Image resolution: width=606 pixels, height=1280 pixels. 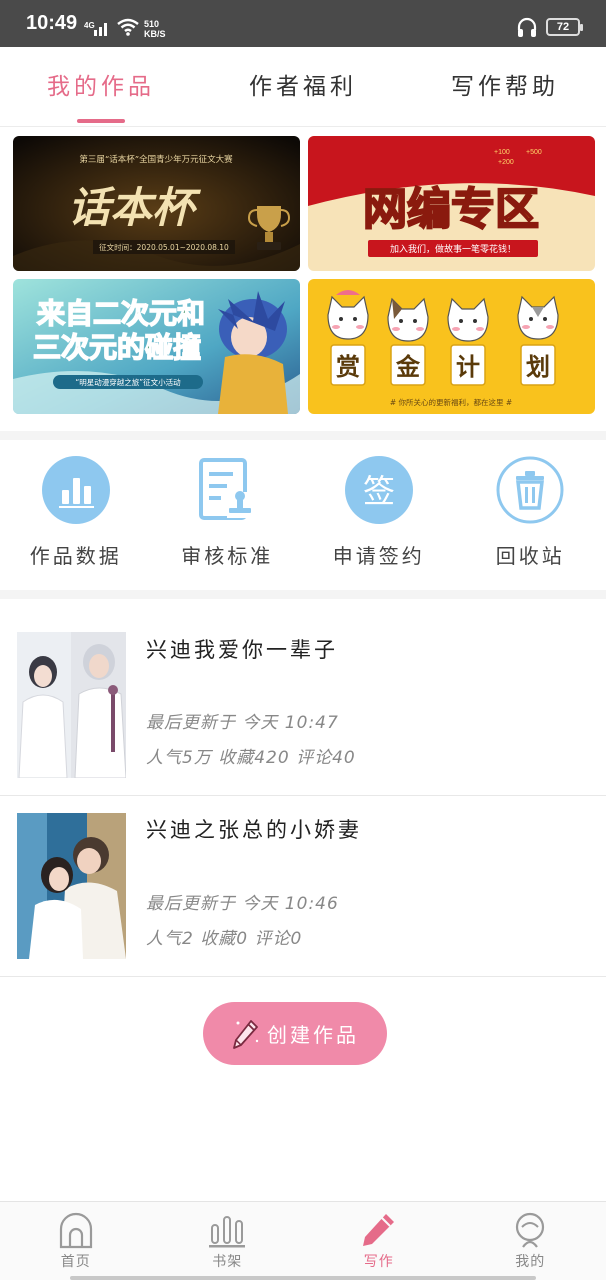 I want to click on nav-label: 写作, so click(x=378, y=1262).